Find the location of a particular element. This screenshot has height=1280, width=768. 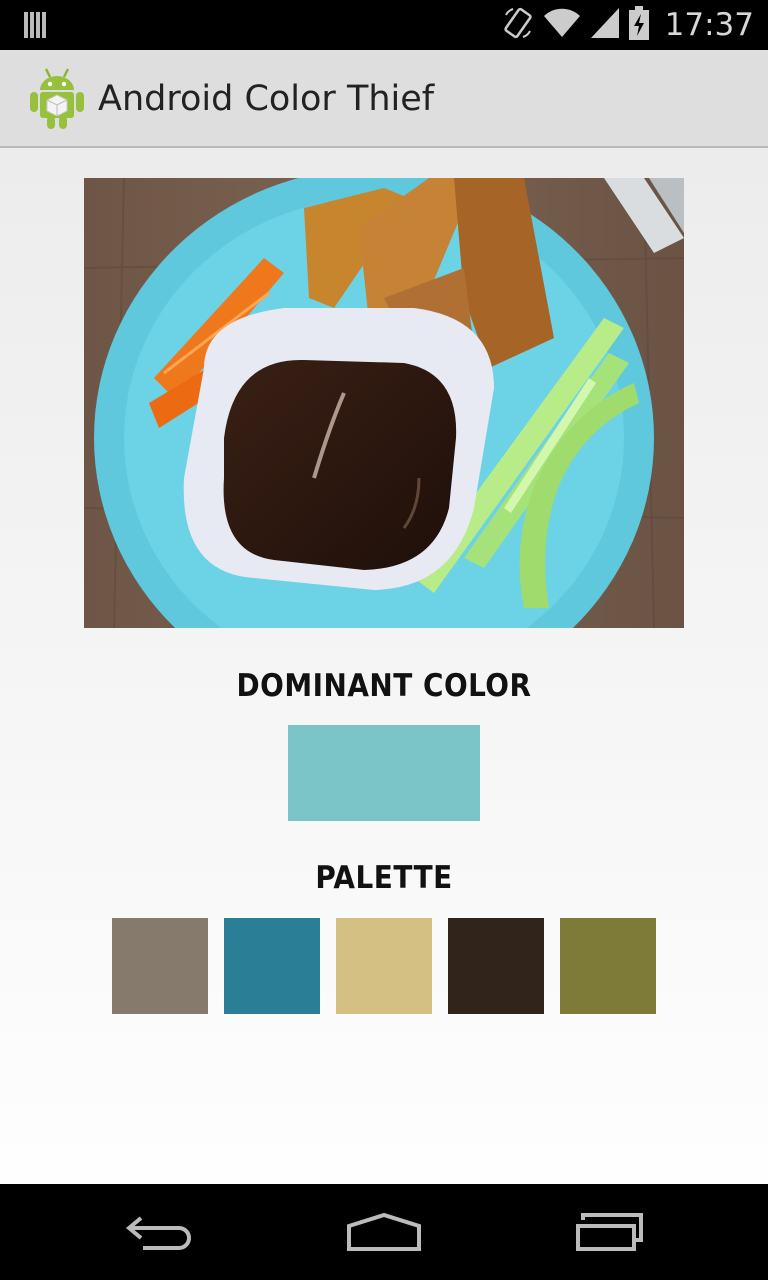

status-time: 17:37 is located at coordinates (709, 25).